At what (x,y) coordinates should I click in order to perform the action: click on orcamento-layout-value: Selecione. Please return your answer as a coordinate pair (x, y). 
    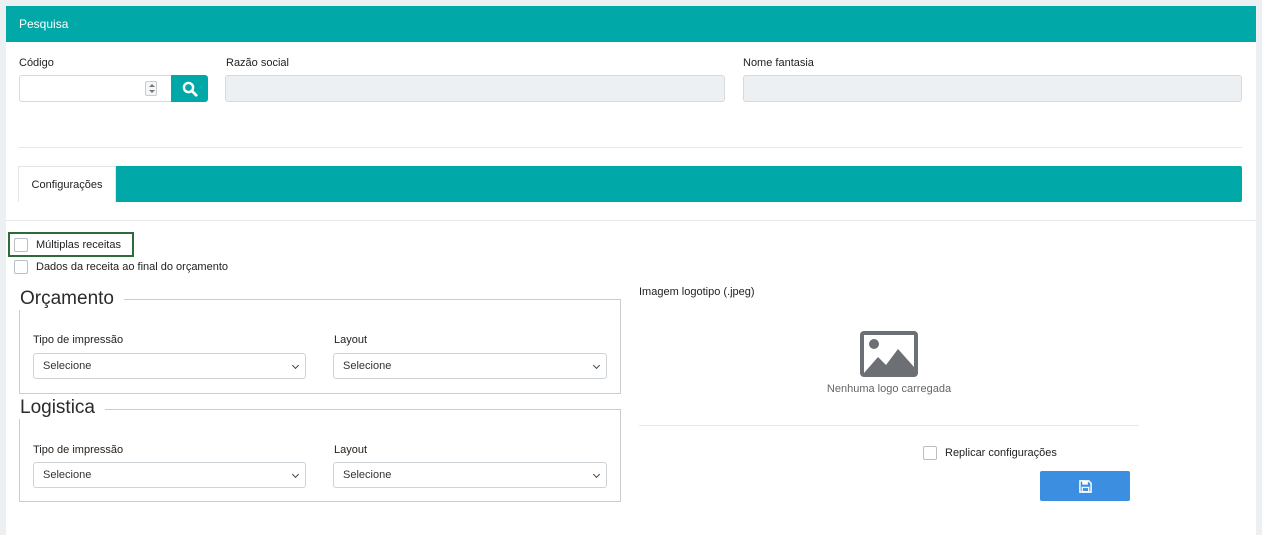
    Looking at the image, I should click on (367, 366).